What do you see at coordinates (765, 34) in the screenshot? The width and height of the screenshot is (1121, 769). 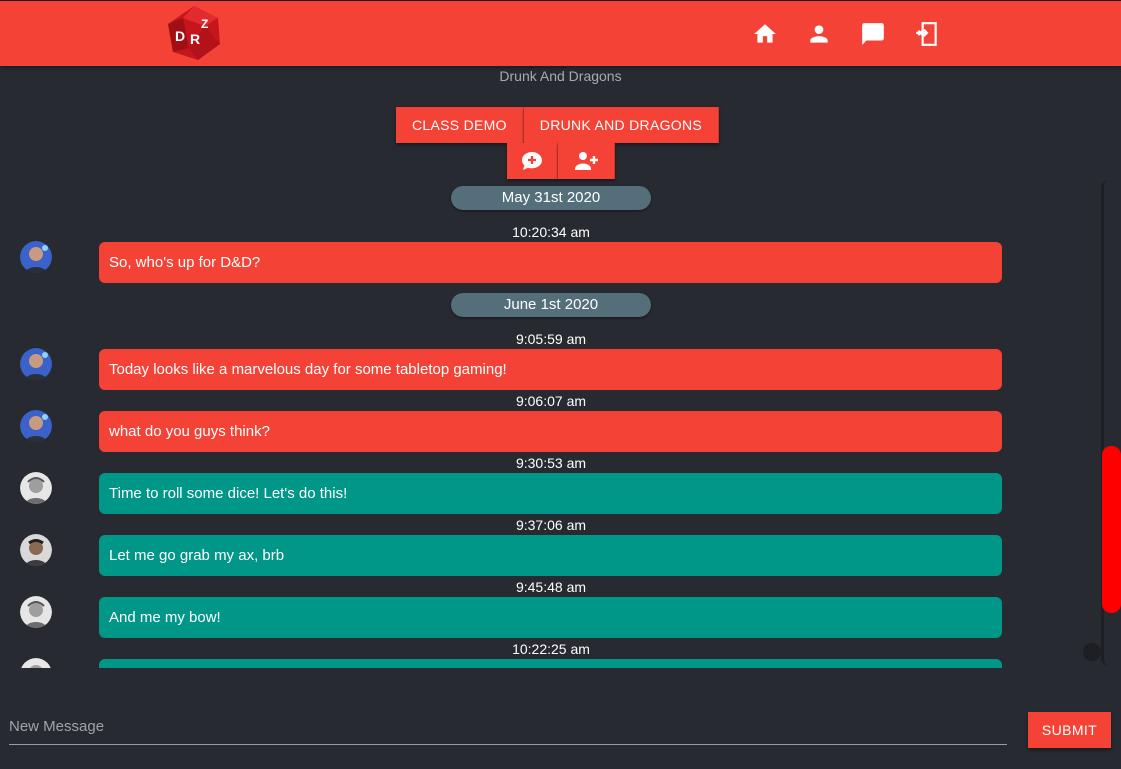 I see `home-icon` at bounding box center [765, 34].